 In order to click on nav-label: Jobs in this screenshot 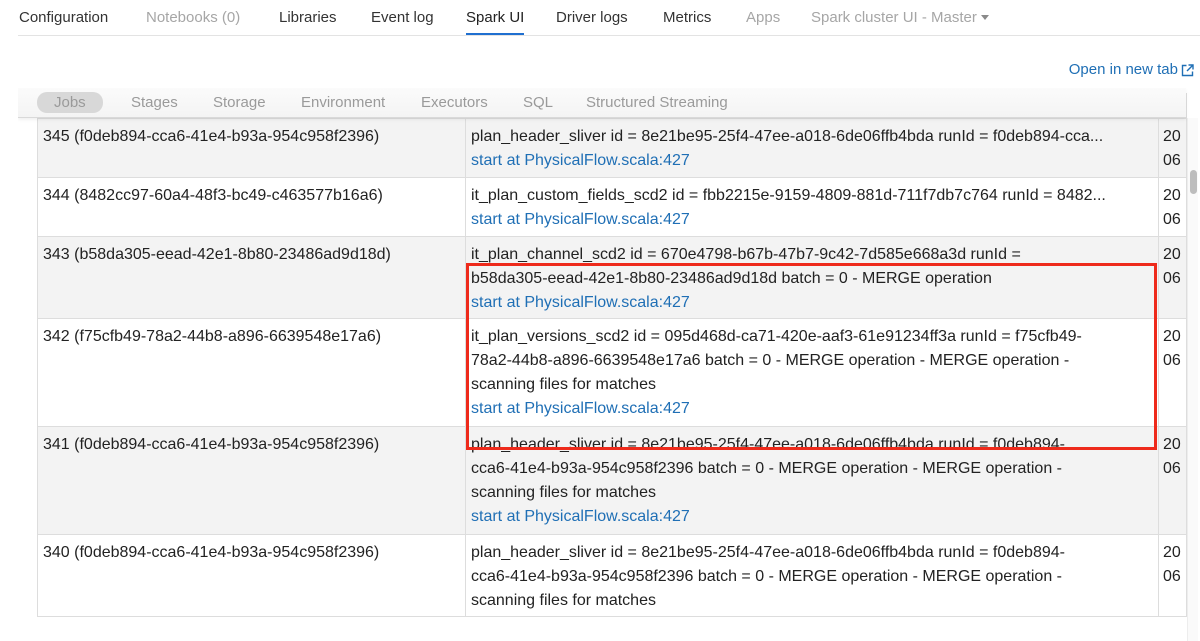, I will do `click(70, 102)`.